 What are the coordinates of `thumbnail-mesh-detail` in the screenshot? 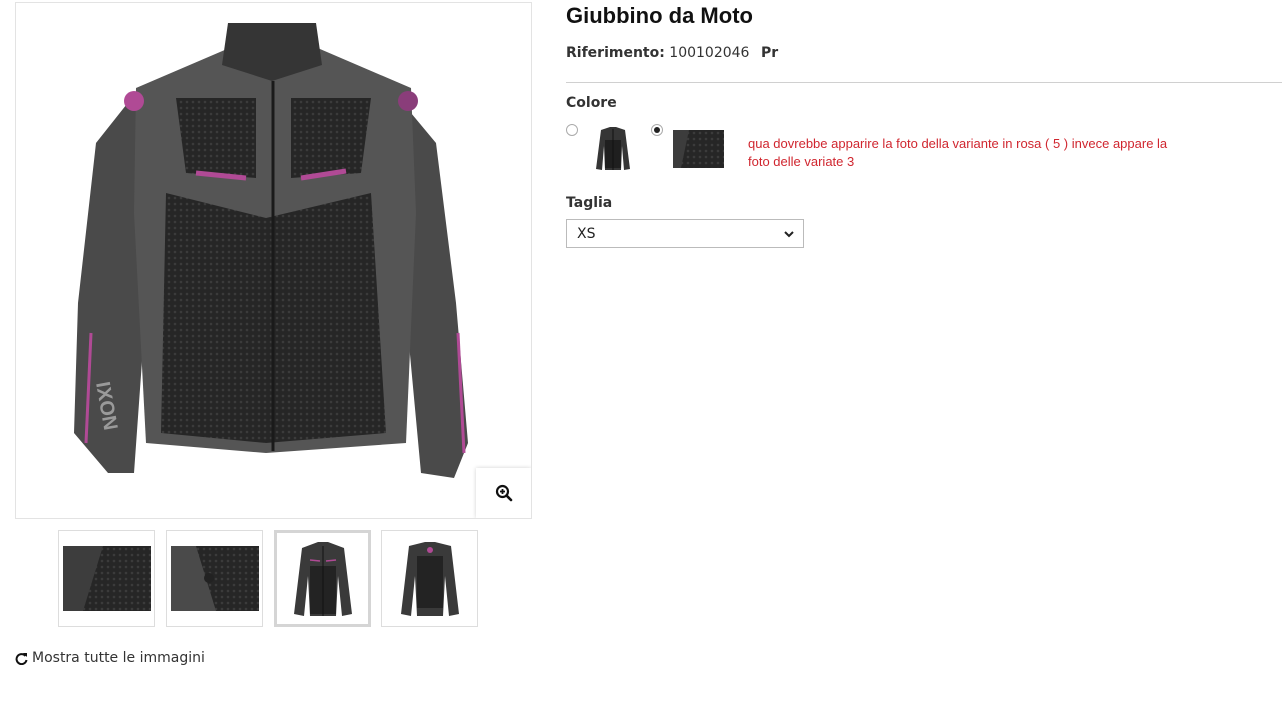 It's located at (106, 578).